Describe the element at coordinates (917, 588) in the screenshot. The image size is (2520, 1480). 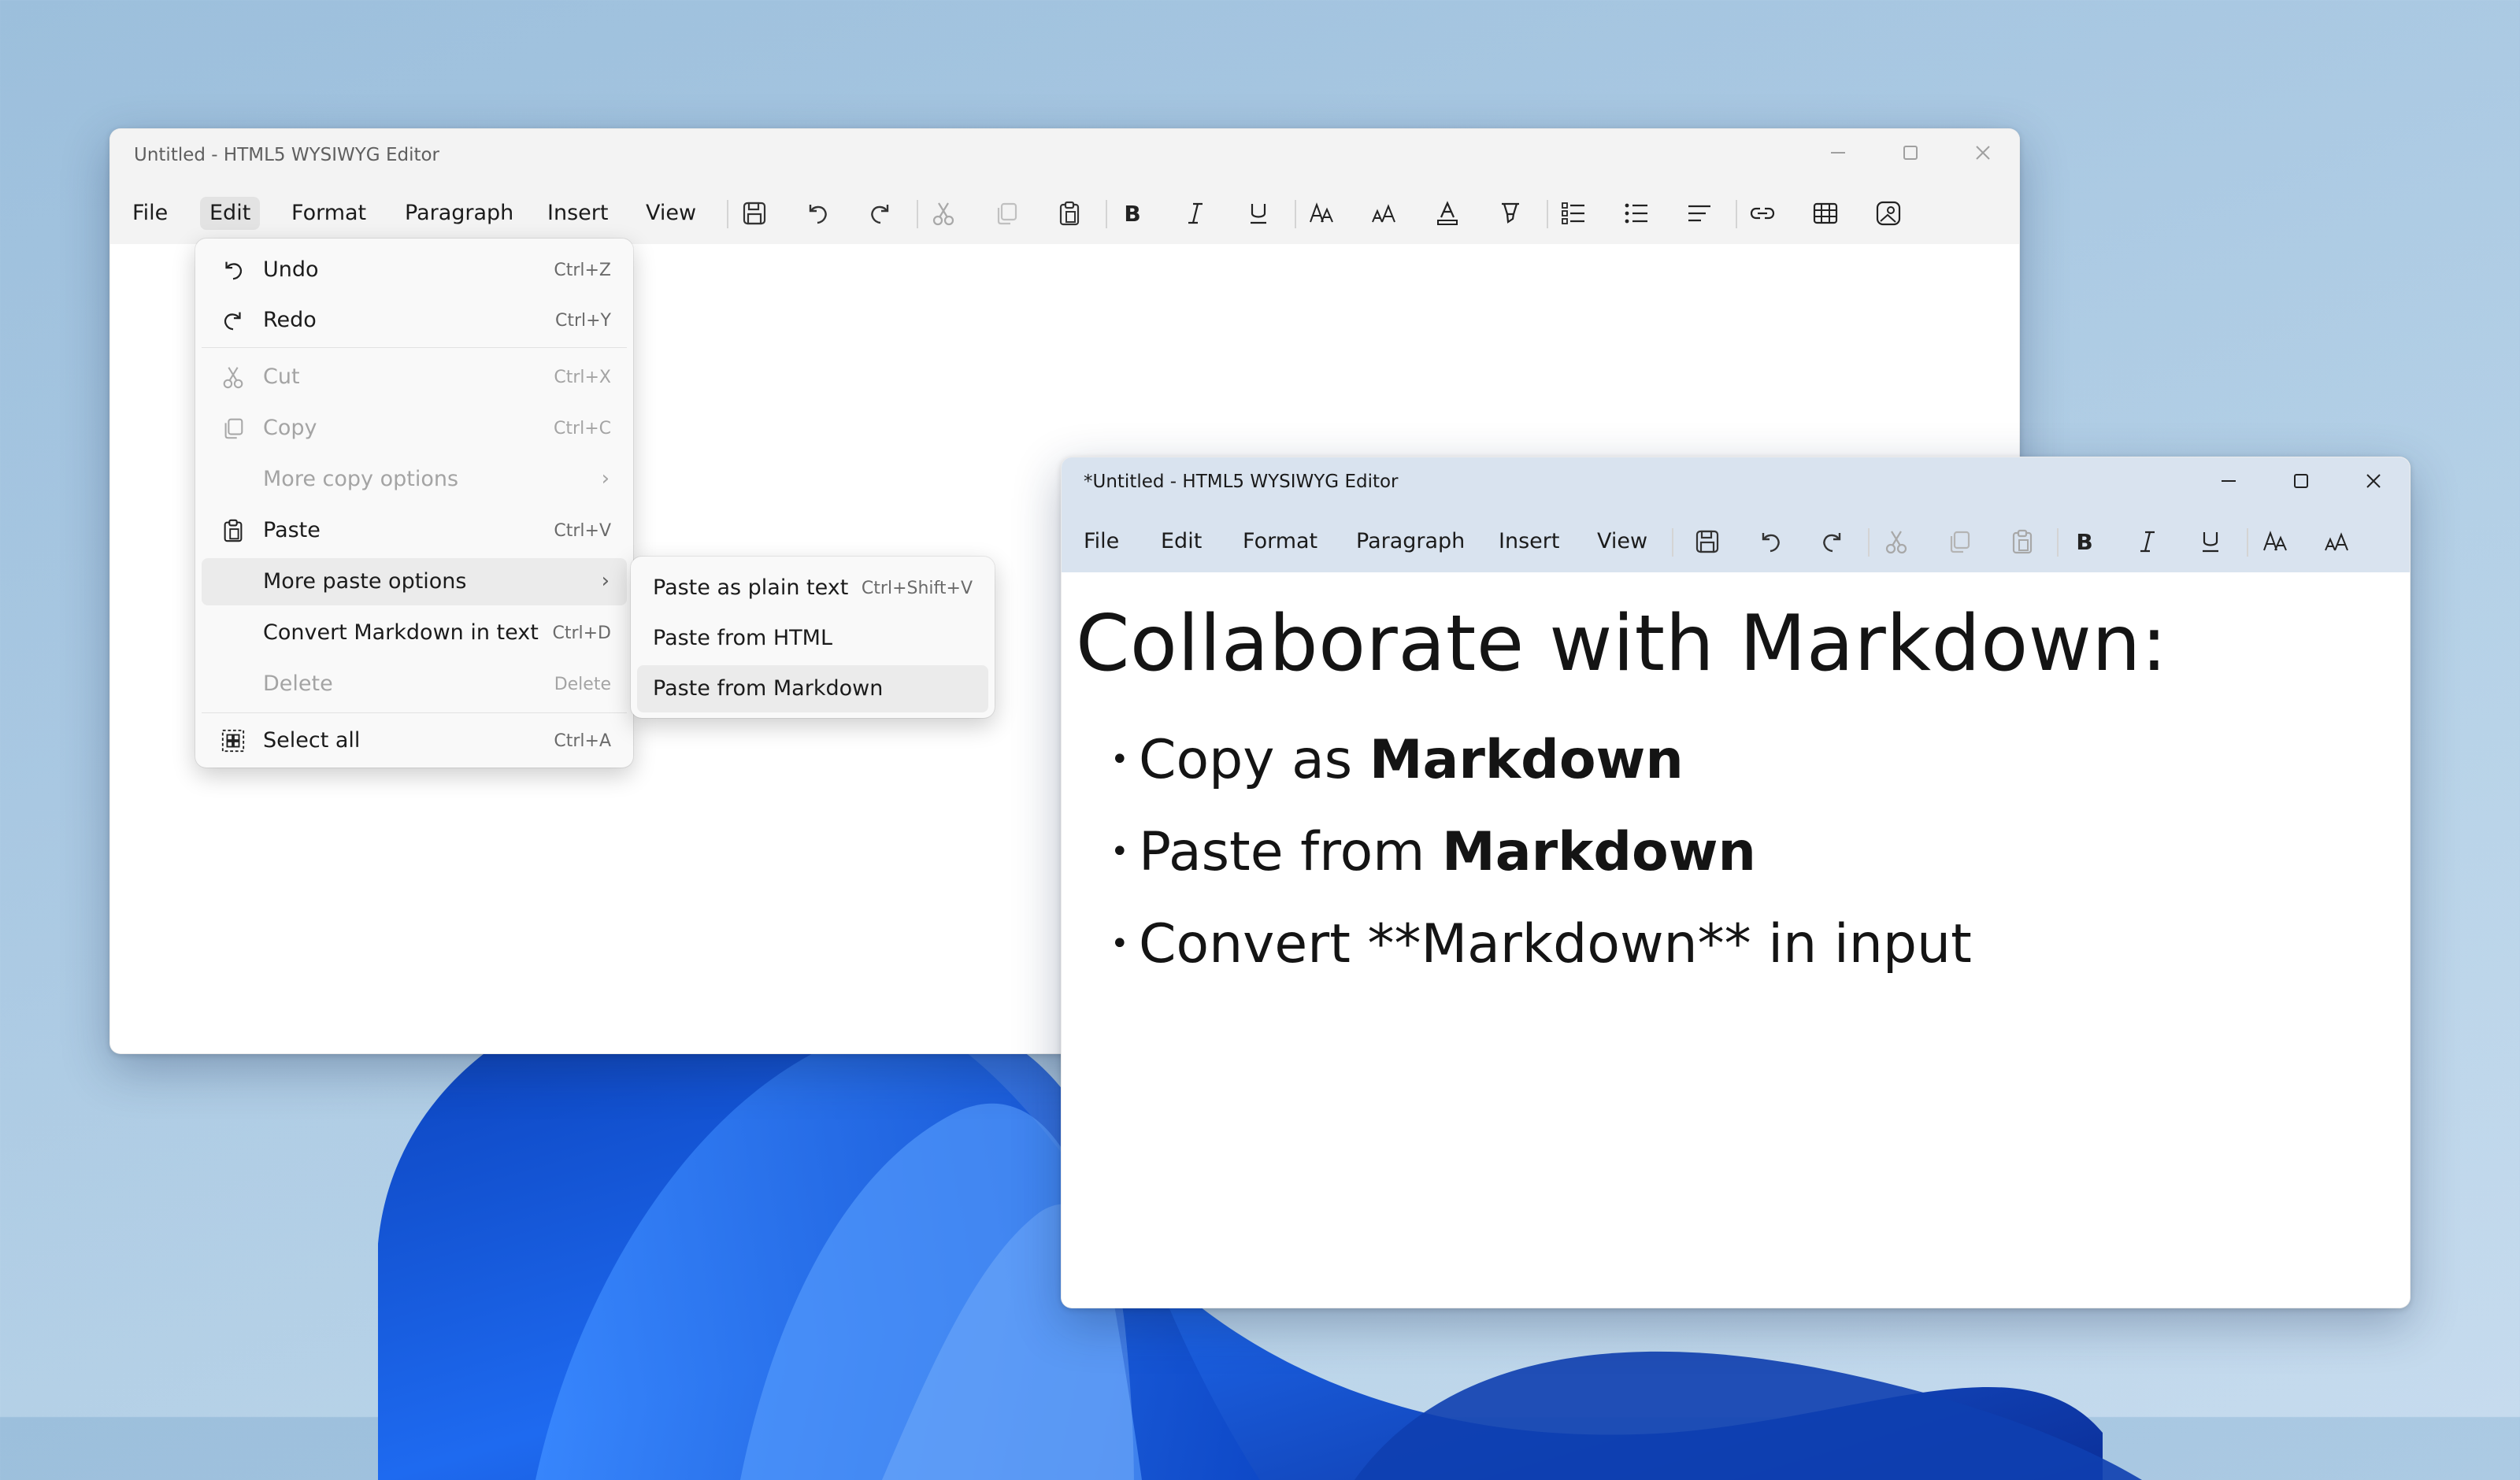
I see `menu-item-shortcut: Ctrl+Shift+V` at that location.